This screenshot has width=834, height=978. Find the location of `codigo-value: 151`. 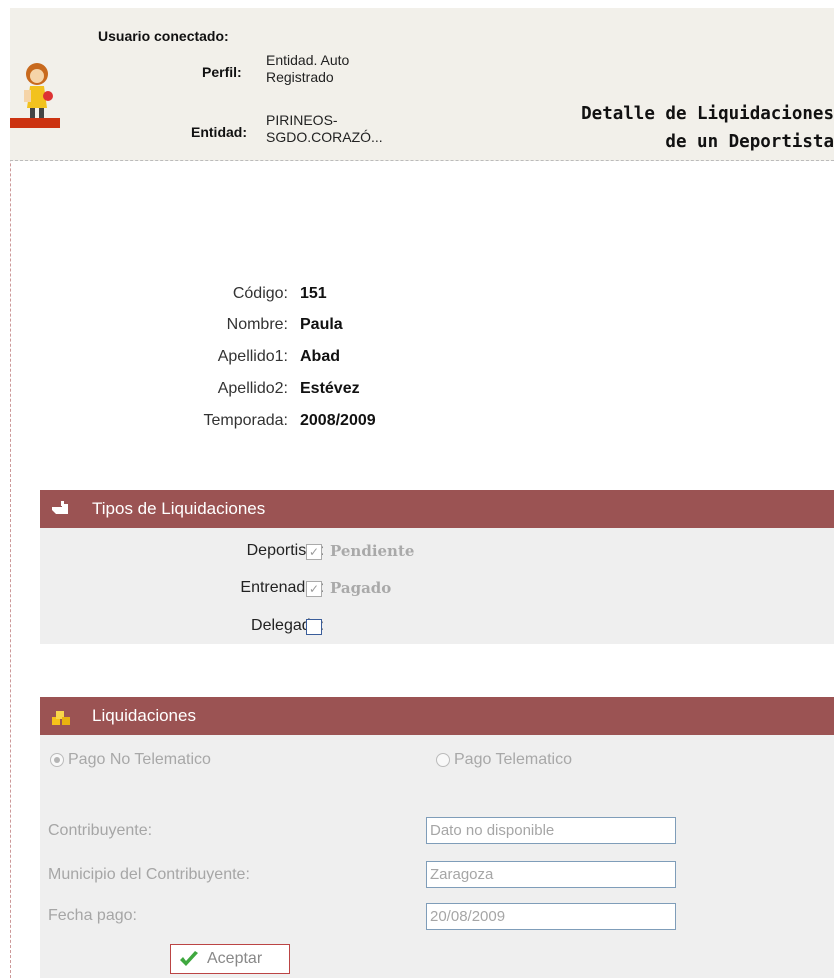

codigo-value: 151 is located at coordinates (313, 293).